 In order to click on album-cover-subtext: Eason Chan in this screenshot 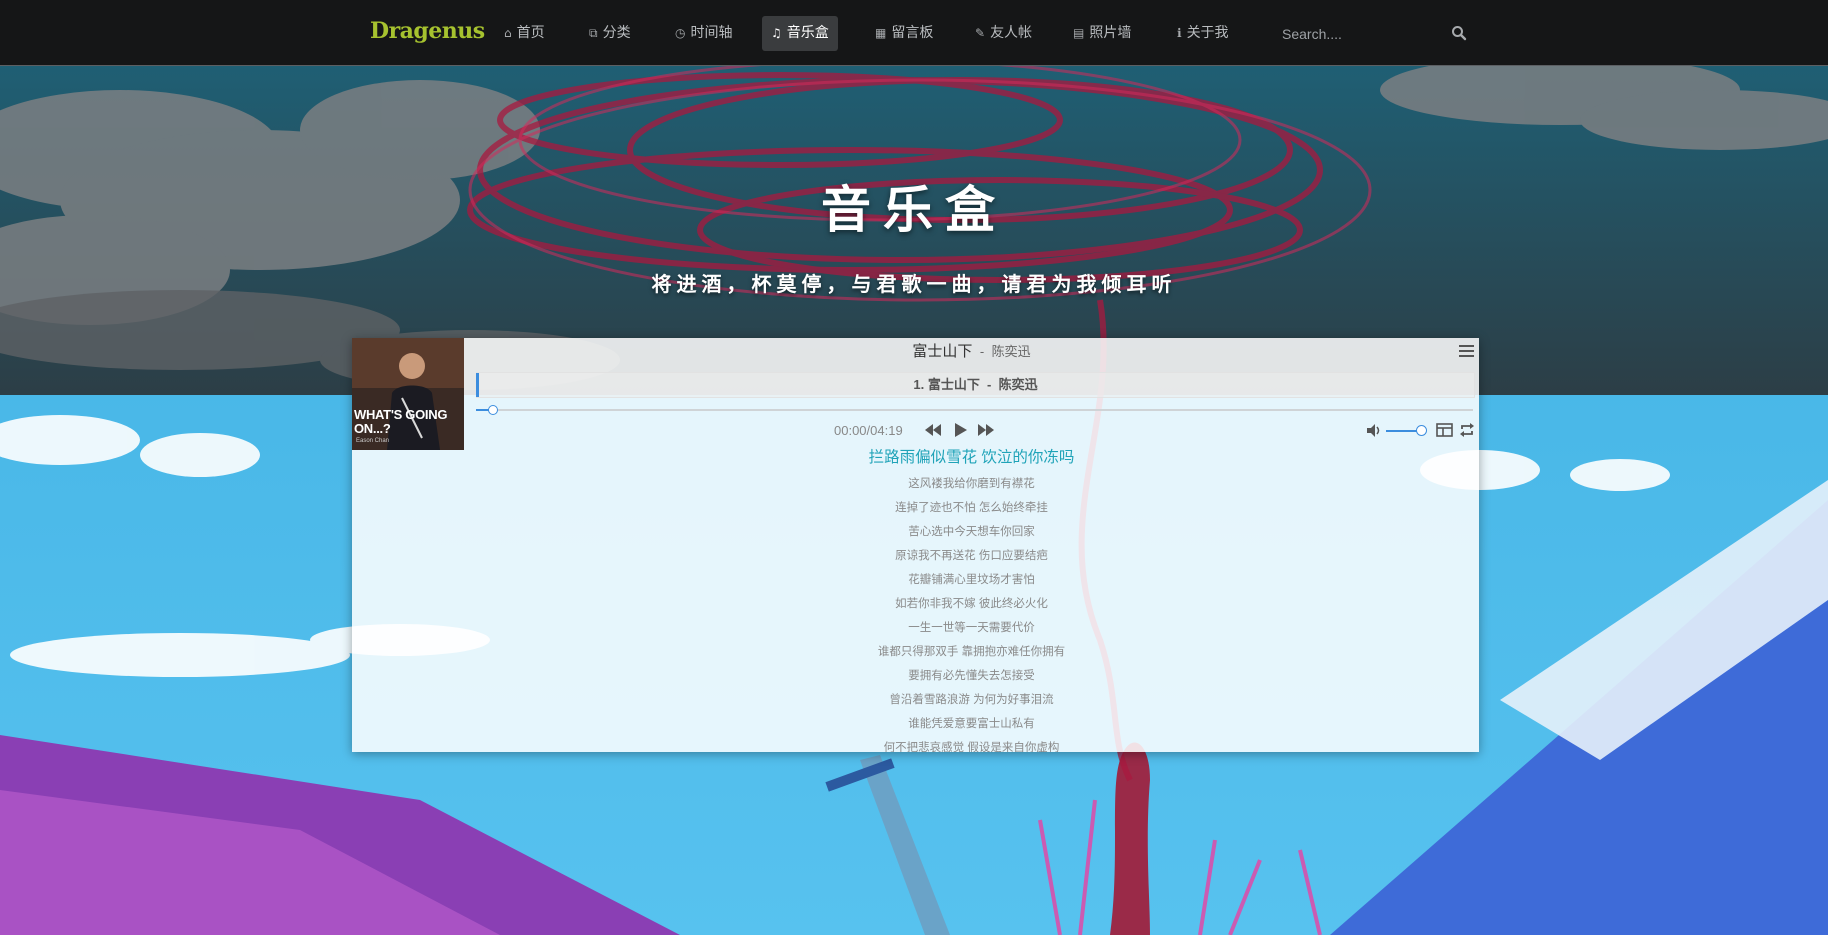, I will do `click(373, 441)`.